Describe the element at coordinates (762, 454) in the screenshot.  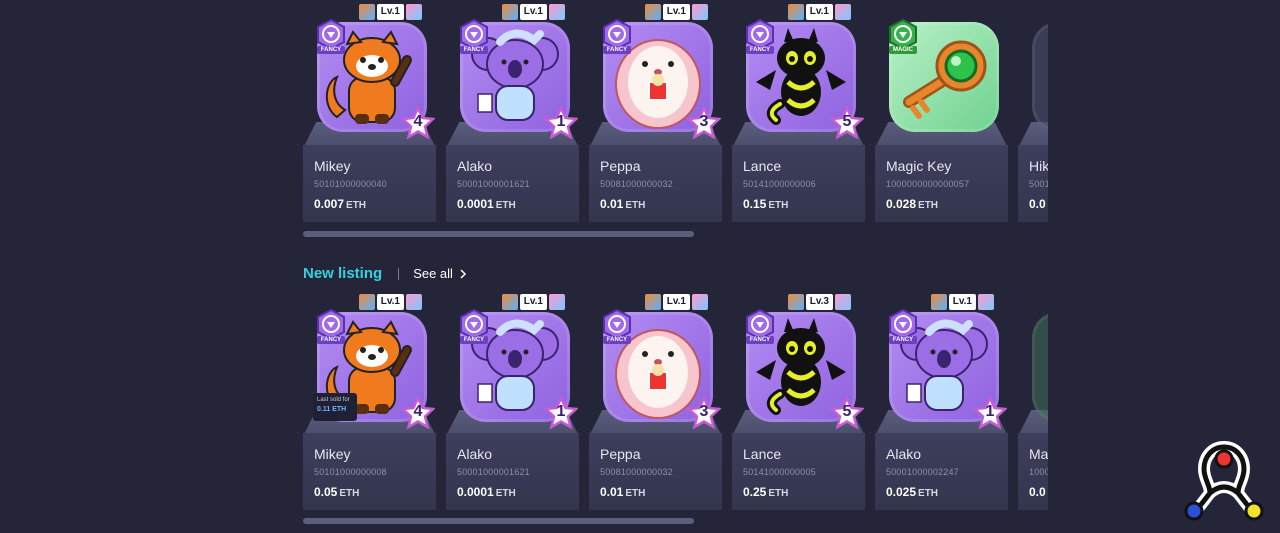
I see `card-name: Lance` at that location.